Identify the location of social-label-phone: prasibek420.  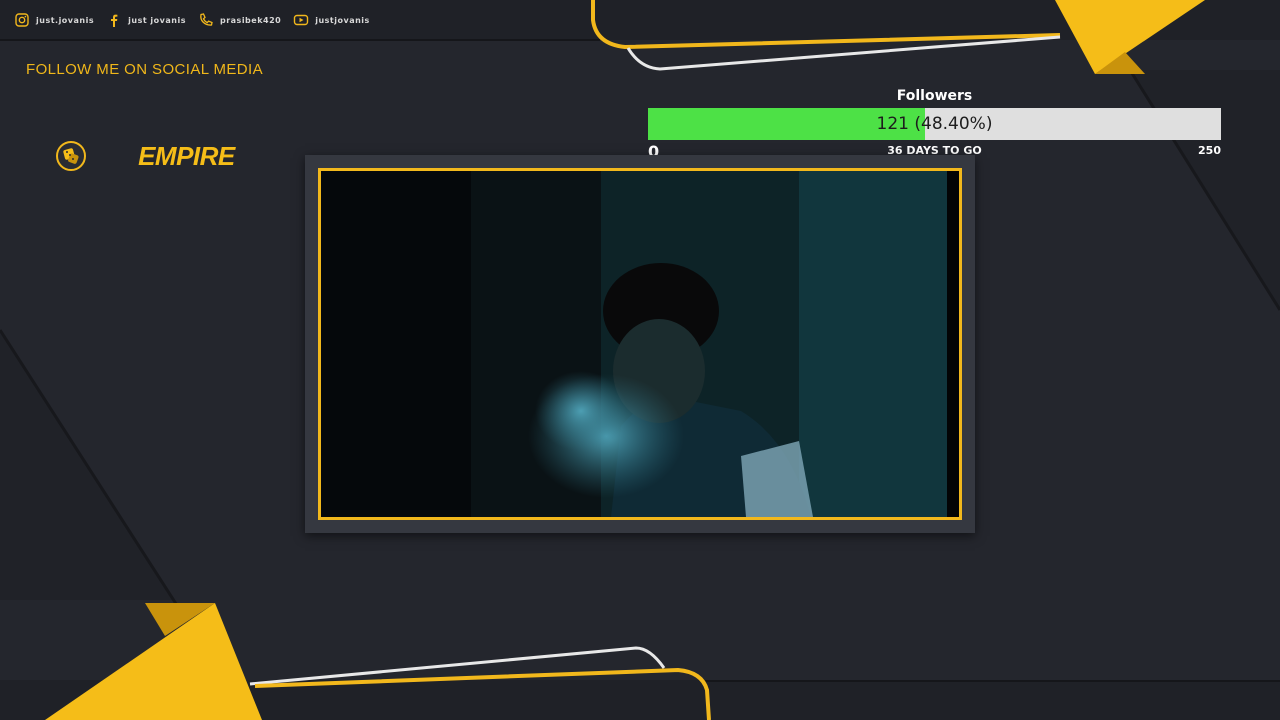
(250, 20).